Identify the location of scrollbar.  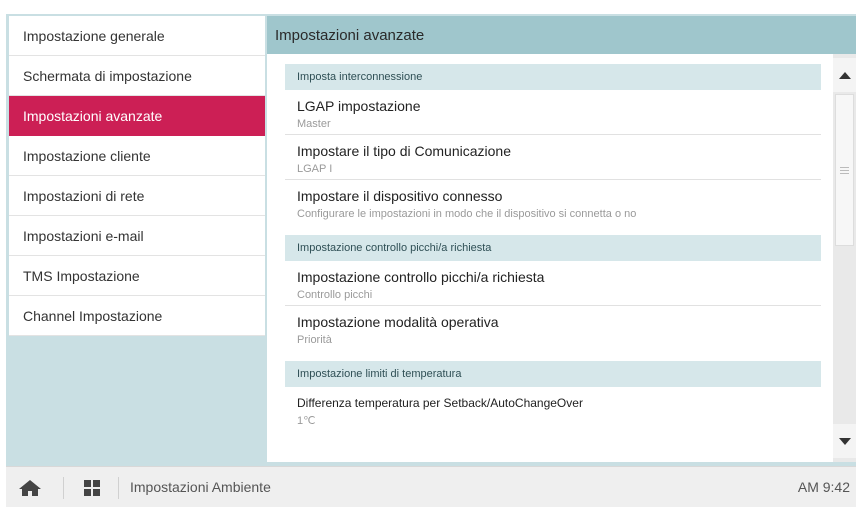
(844, 258).